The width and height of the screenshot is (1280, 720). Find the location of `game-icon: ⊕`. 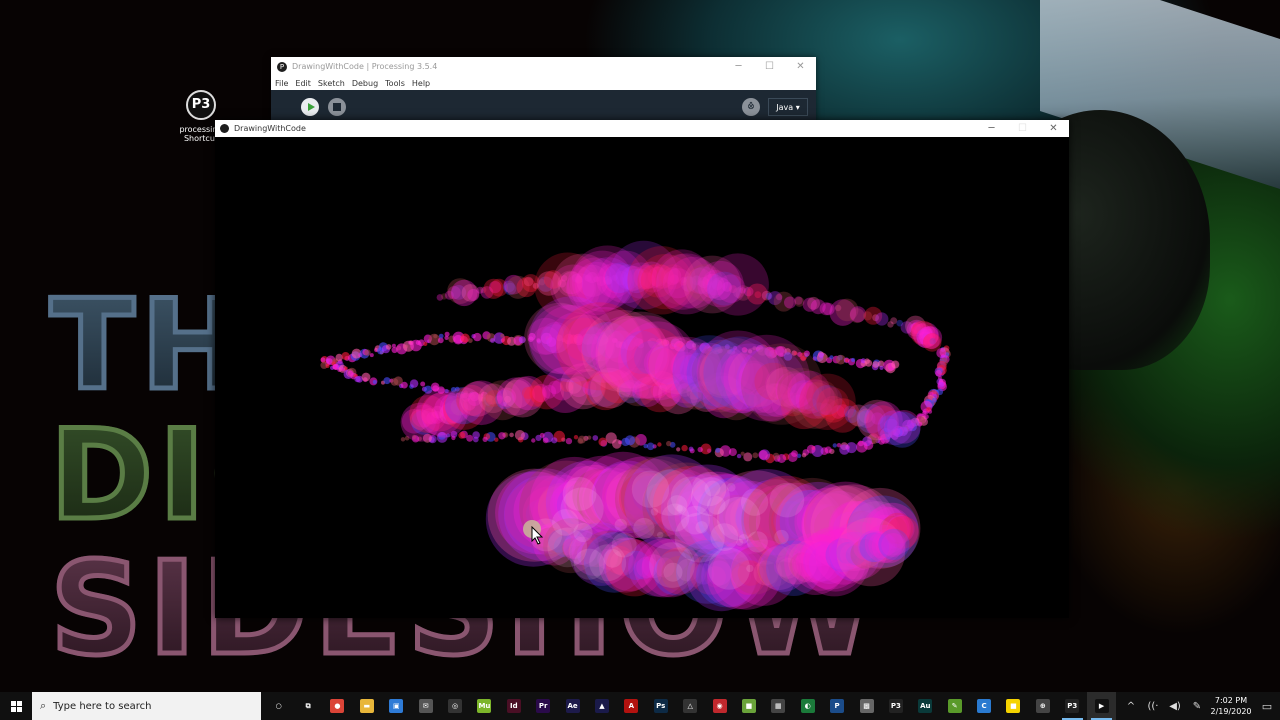

game-icon: ⊕ is located at coordinates (1042, 706).